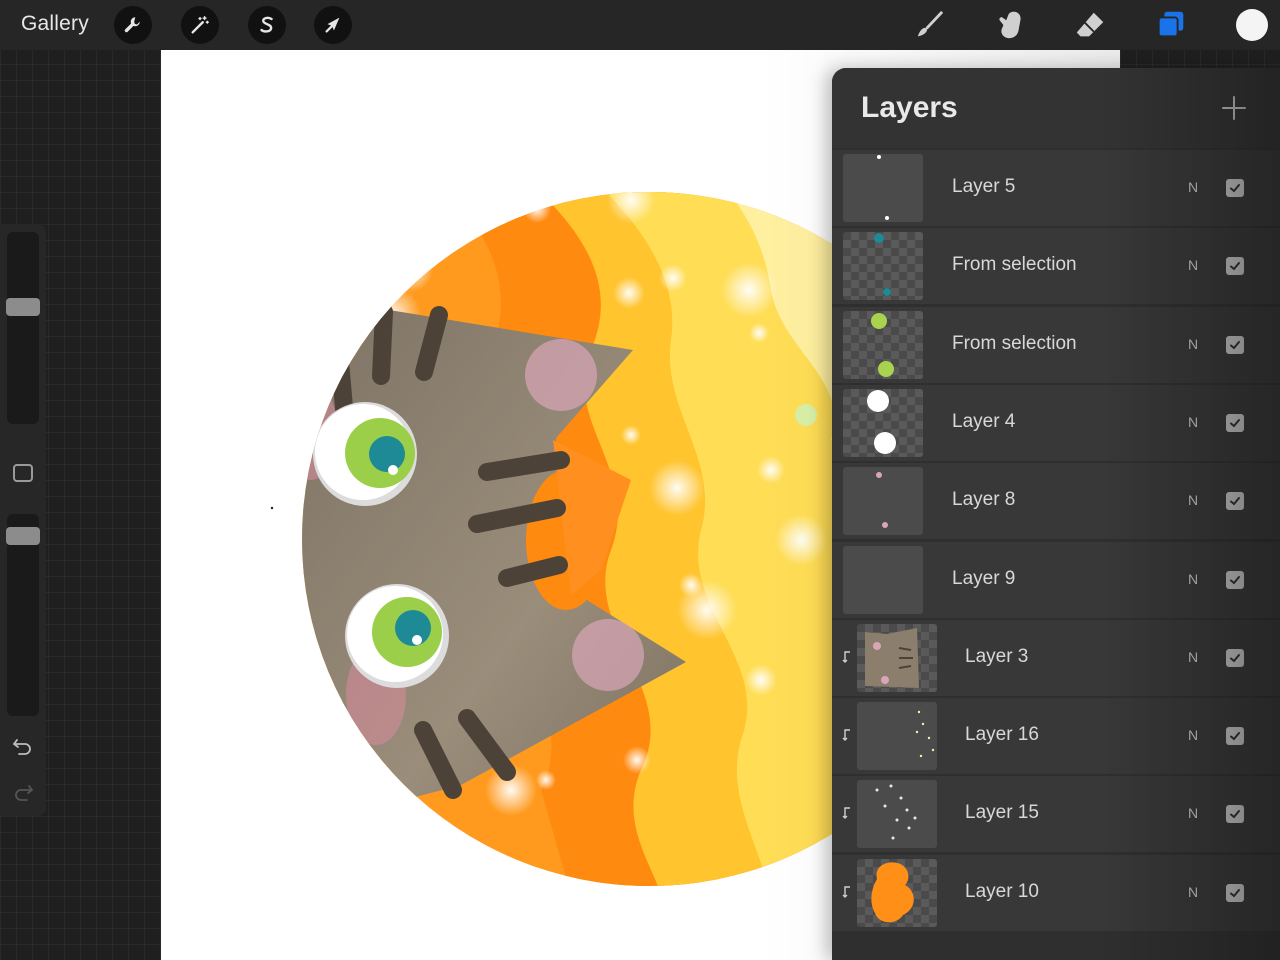 This screenshot has height=960, width=1280. What do you see at coordinates (23, 535) in the screenshot?
I see `opacity-slider-thumb` at bounding box center [23, 535].